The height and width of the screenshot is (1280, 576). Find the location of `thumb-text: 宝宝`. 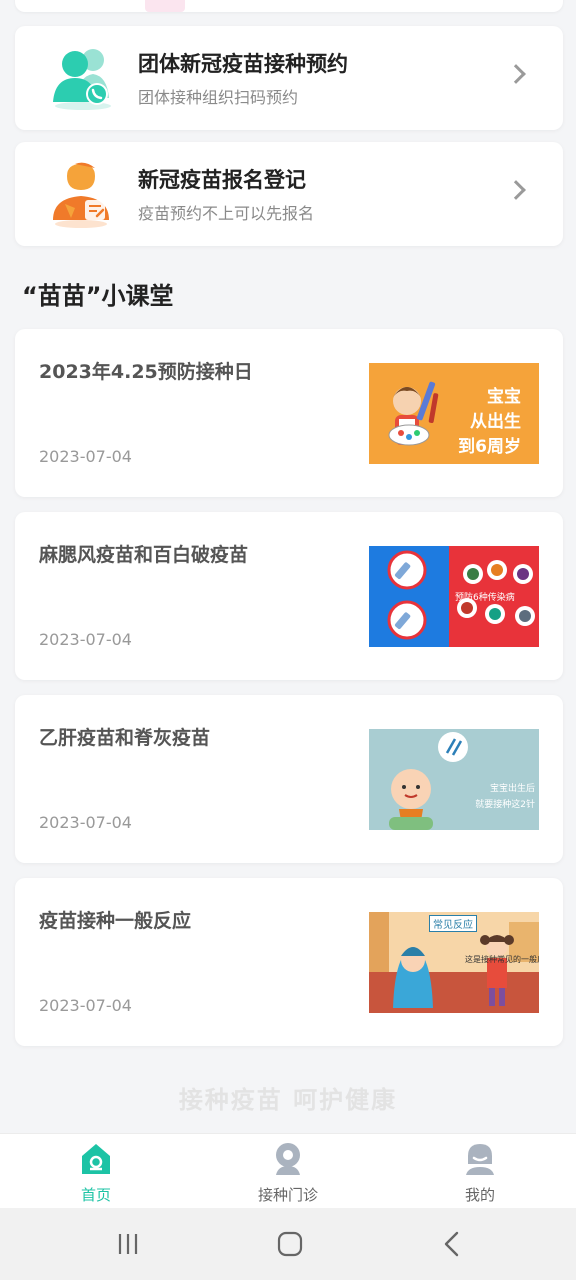

thumb-text: 宝宝 is located at coordinates (504, 397).